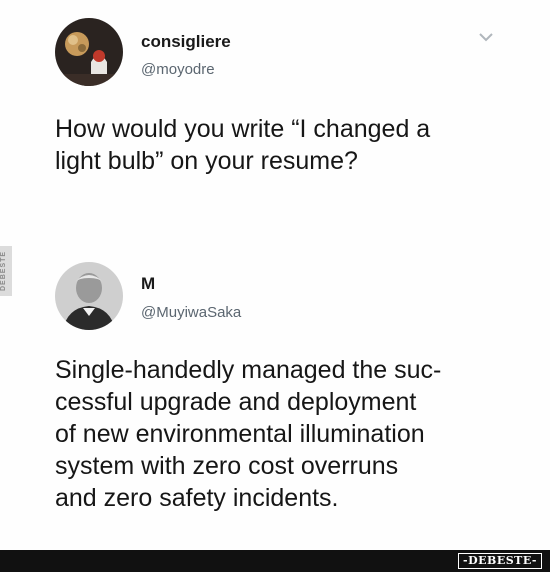 The image size is (550, 572). I want to click on reply-author-handle: @MuyiwaSaka, so click(191, 312).